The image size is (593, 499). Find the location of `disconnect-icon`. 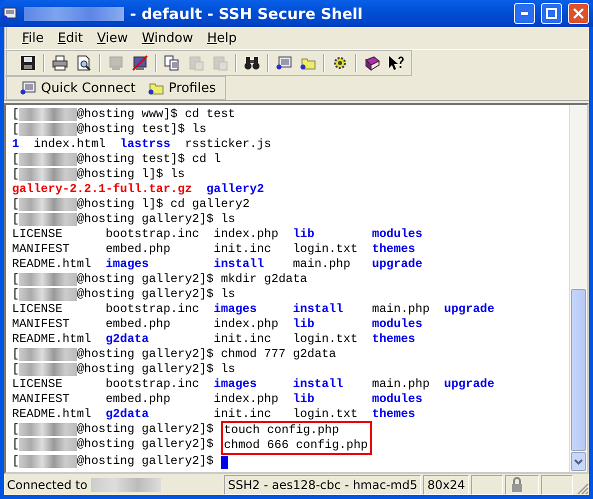

disconnect-icon is located at coordinates (140, 63).